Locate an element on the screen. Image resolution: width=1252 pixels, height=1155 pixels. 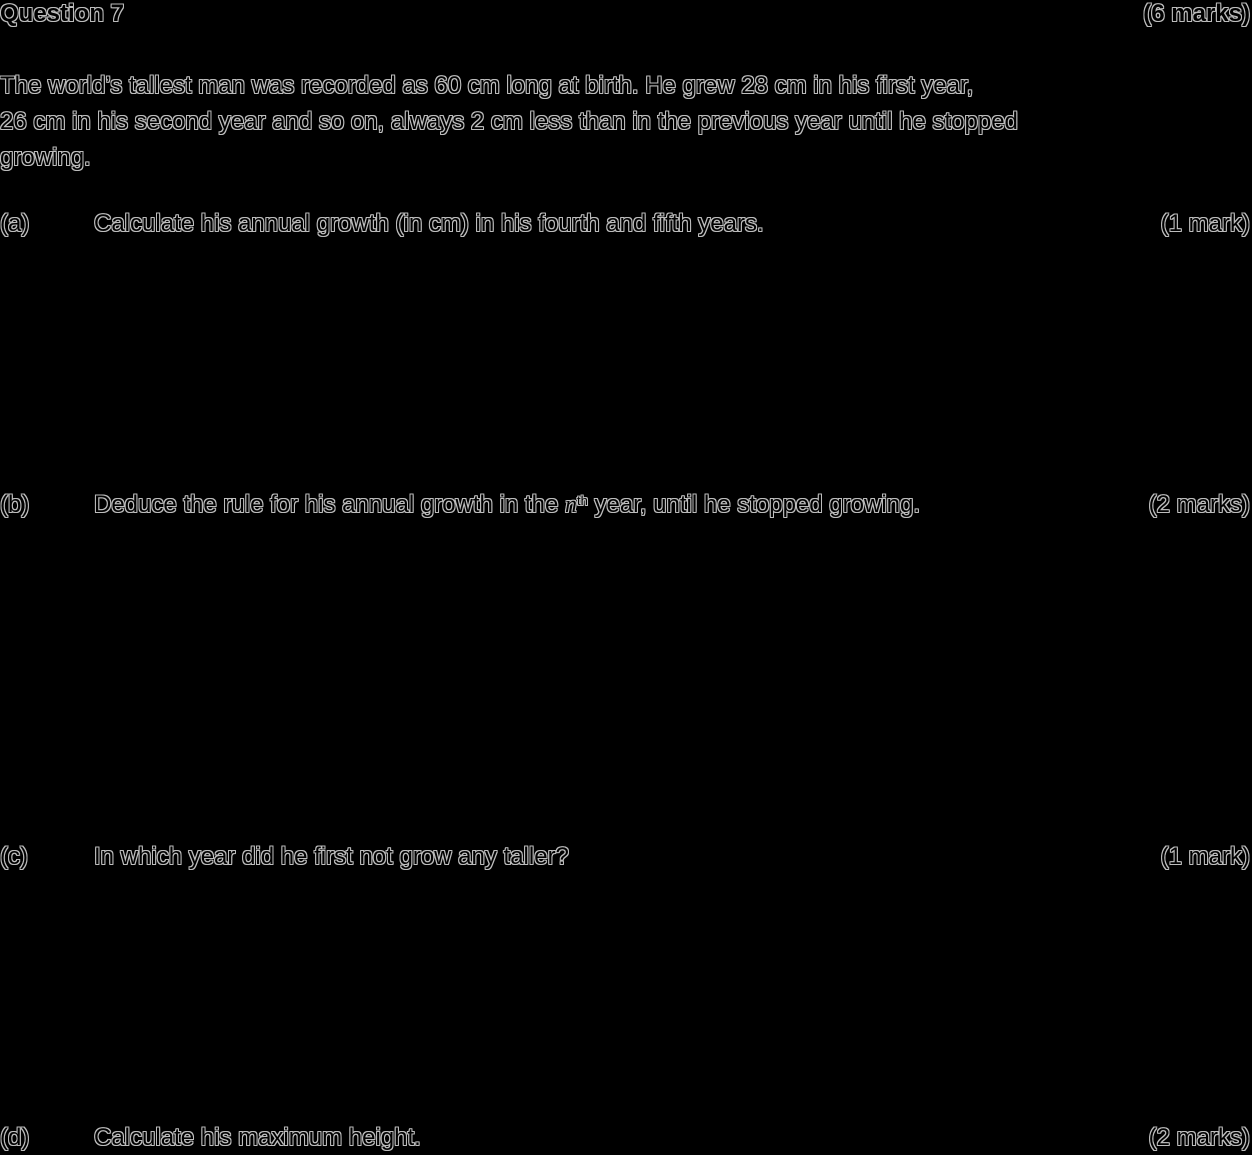
part-d-marks: (2 marks) is located at coordinates (1199, 1137).